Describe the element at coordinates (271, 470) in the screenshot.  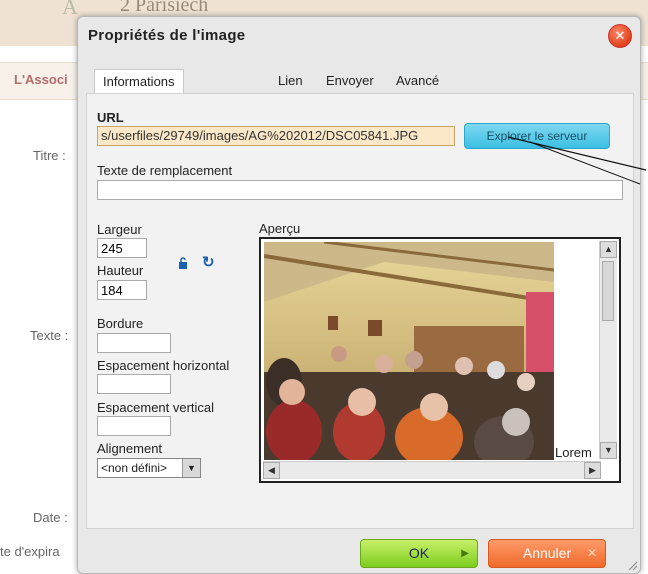
I see `scroll-left-icon: ◀` at that location.